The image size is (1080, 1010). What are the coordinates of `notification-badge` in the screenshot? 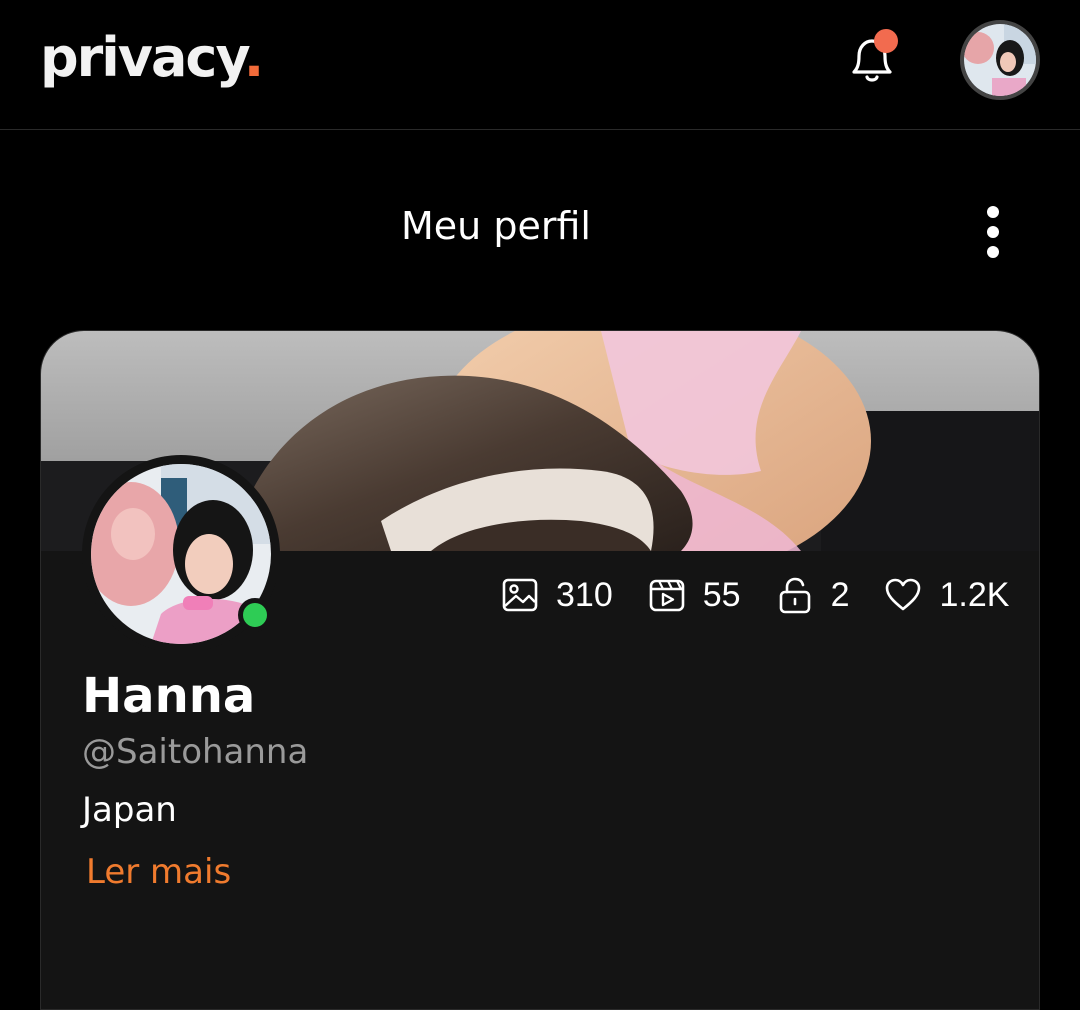 It's located at (886, 41).